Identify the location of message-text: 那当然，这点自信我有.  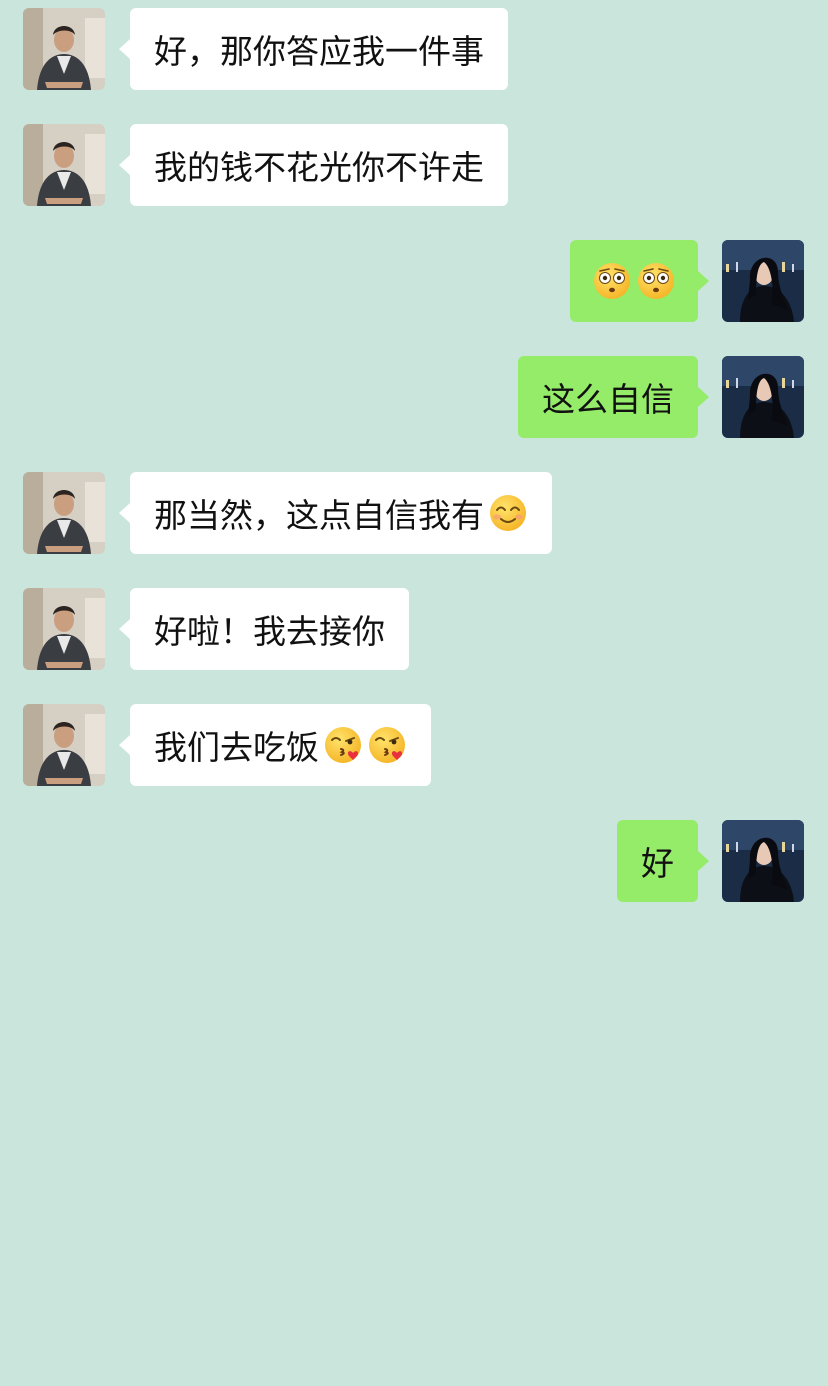
(319, 515).